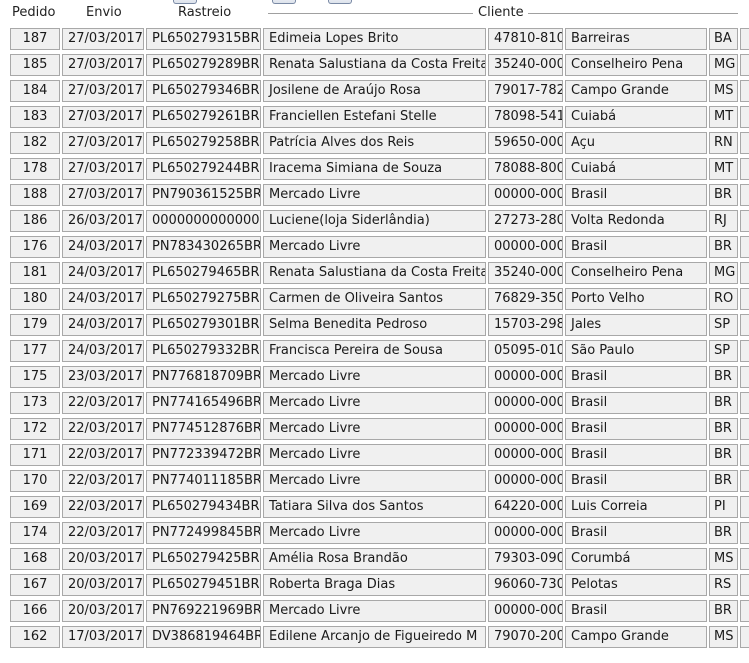  I want to click on rastreio-cell: PL650279244BR, so click(203, 169).